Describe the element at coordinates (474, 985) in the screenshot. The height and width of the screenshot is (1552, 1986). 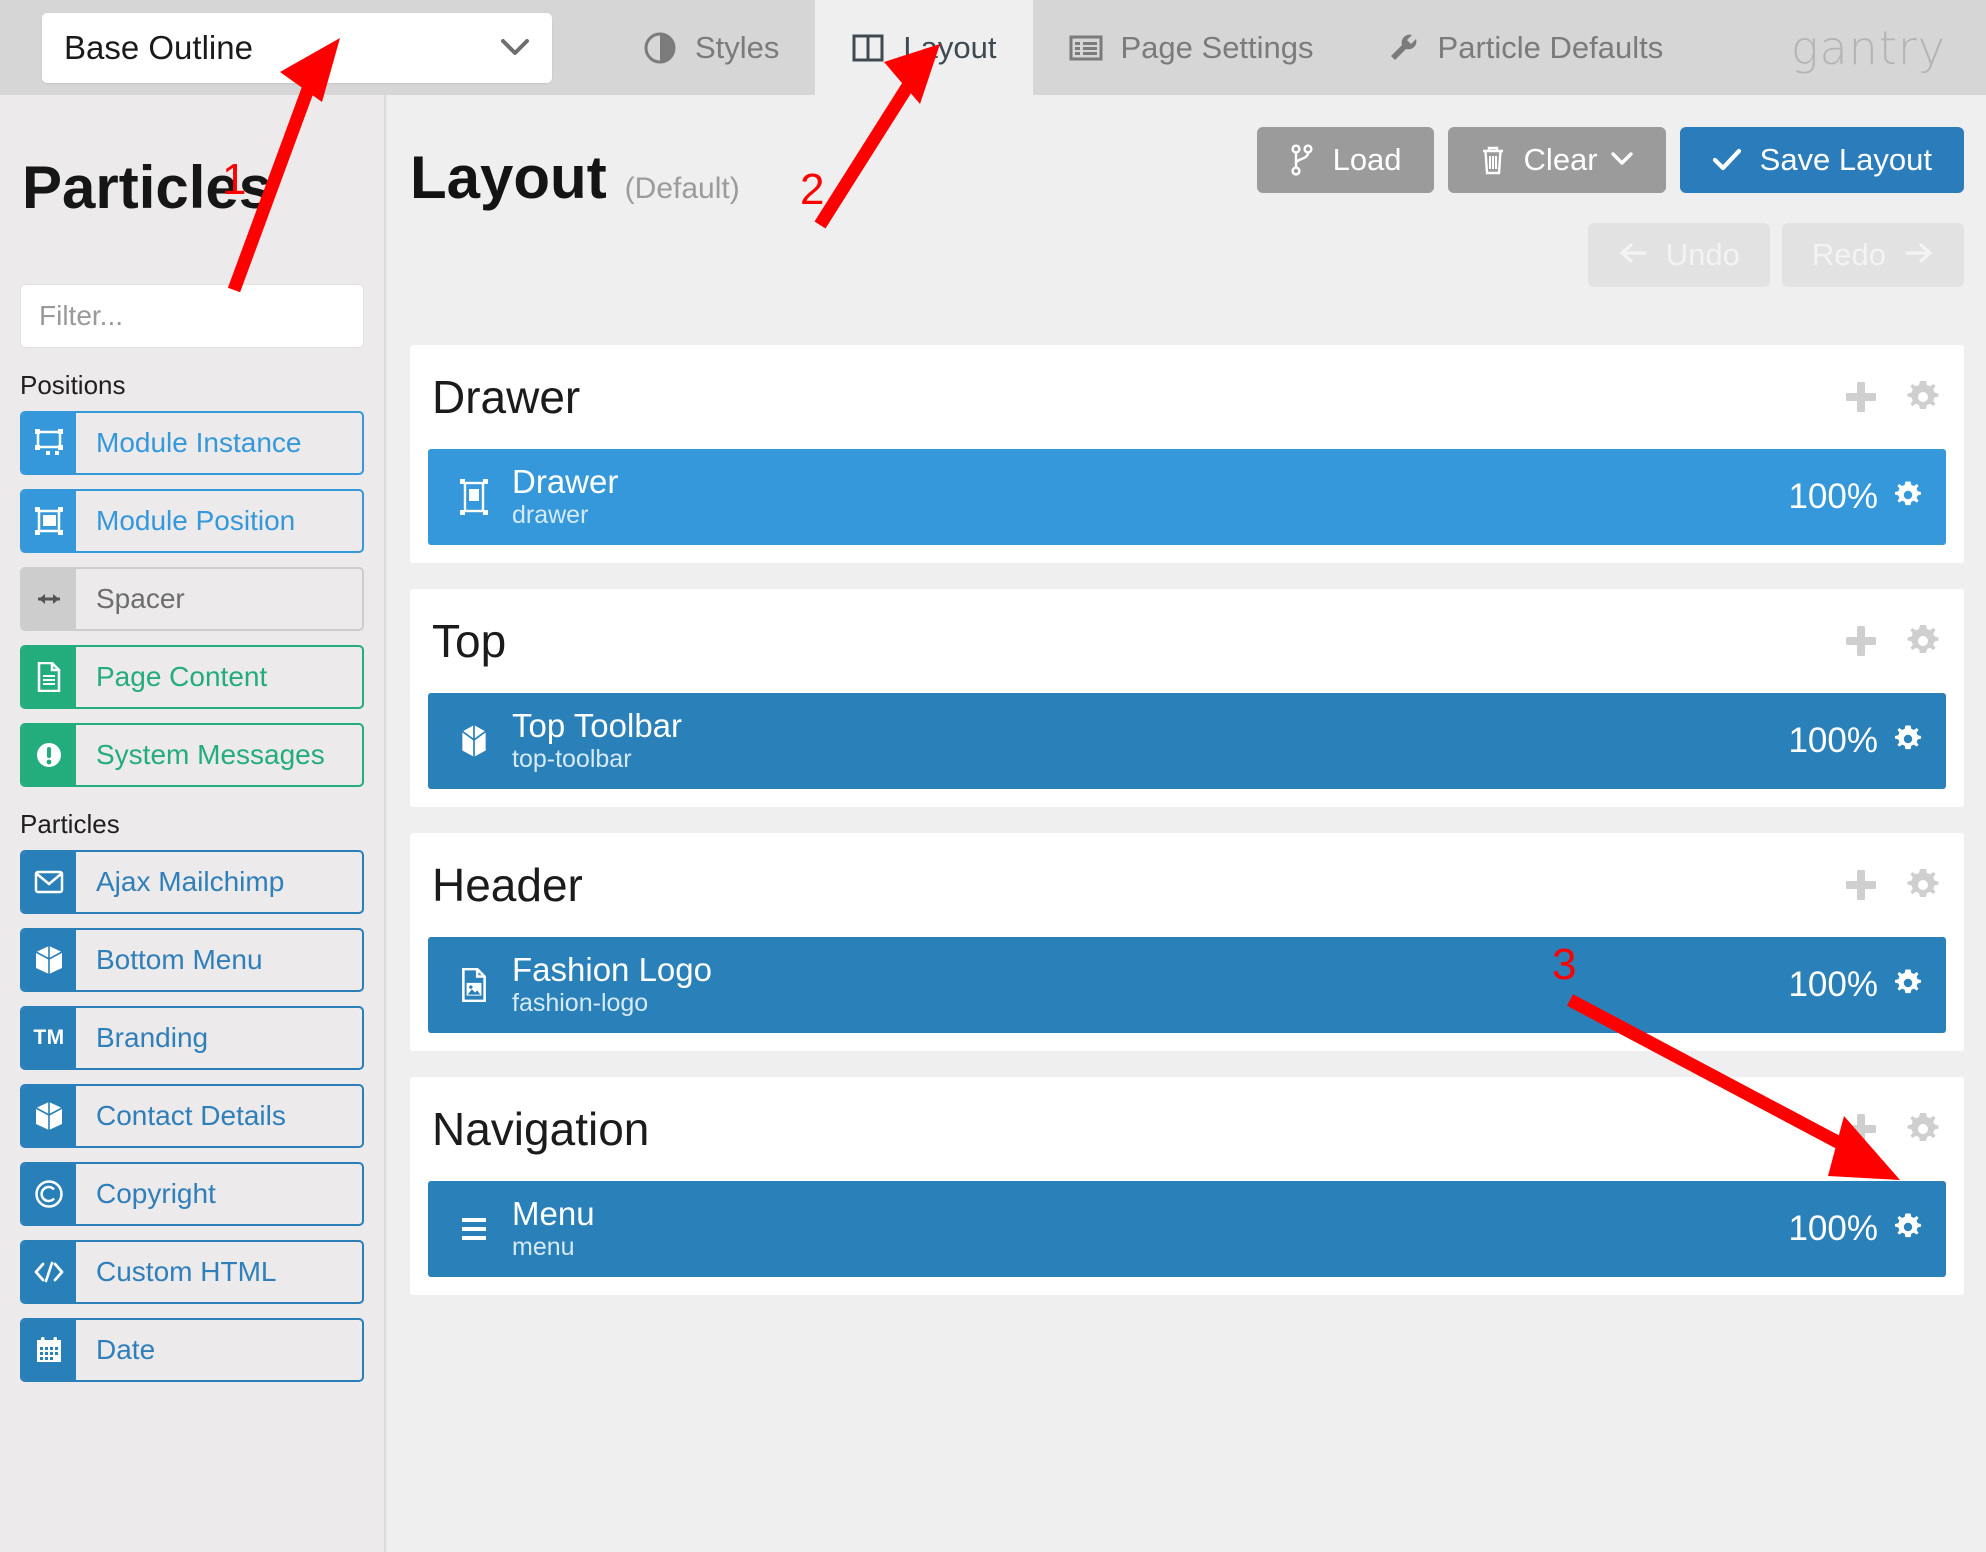
I see `file-image-icon` at that location.